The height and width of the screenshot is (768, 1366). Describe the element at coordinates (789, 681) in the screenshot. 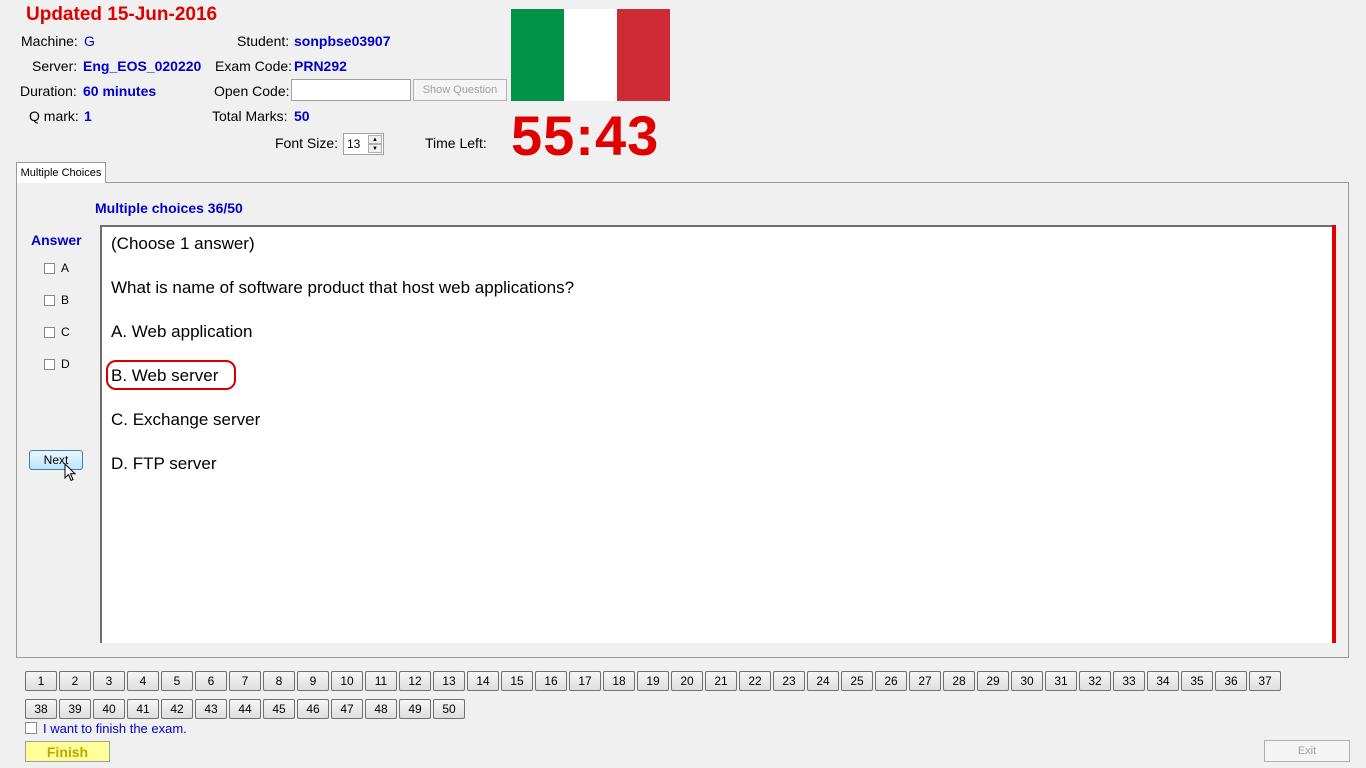

I see `question-nav-button: 23` at that location.